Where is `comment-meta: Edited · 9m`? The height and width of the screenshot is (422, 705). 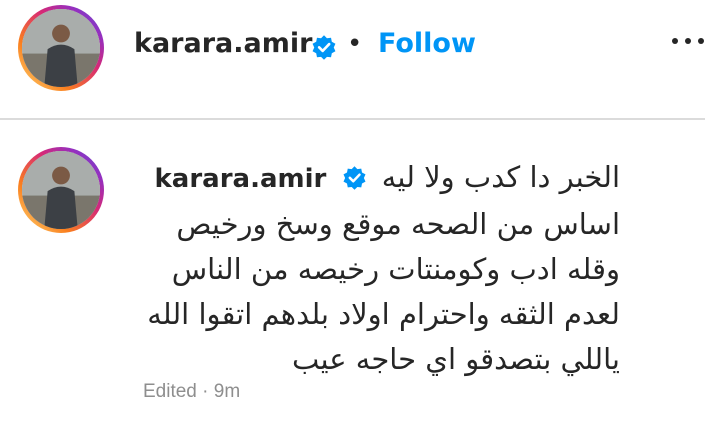 comment-meta: Edited · 9m is located at coordinates (192, 391).